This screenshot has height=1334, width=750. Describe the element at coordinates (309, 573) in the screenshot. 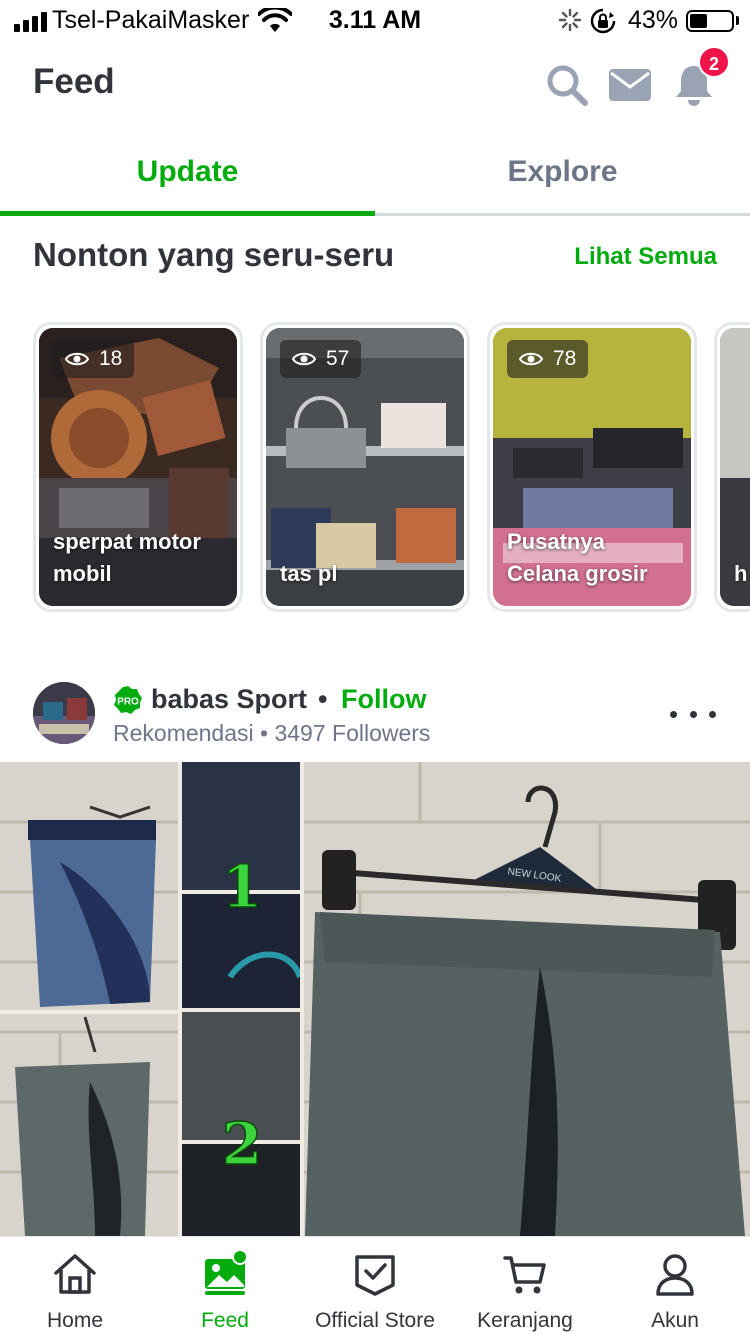

I see `video-caption: tas pl` at that location.